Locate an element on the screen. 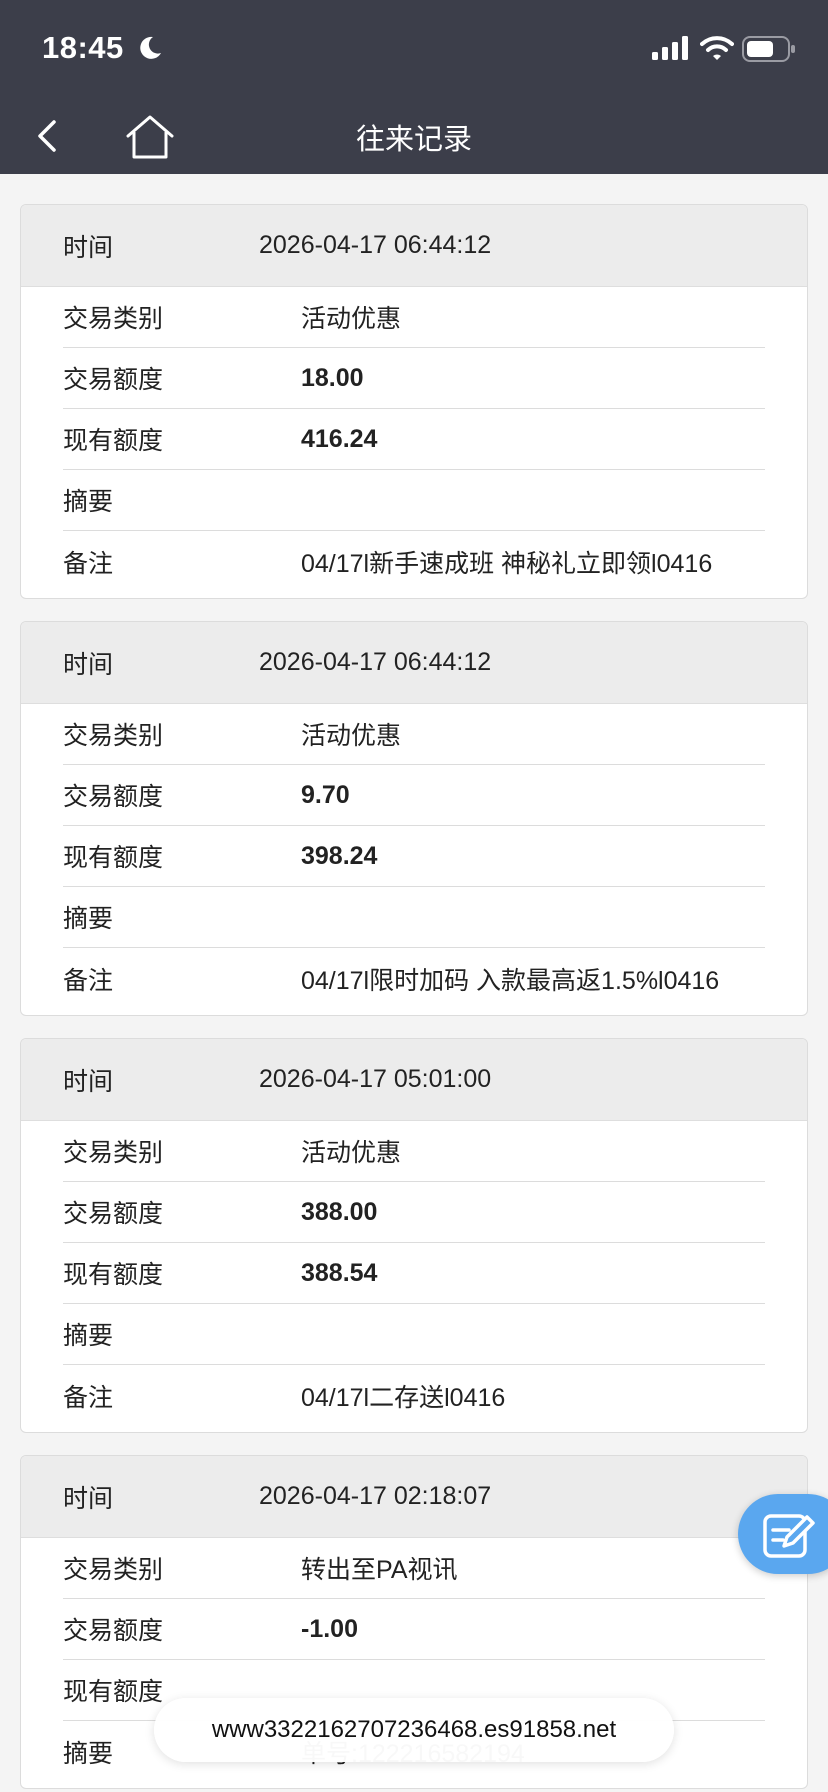  nav-bar: 往来记录 is located at coordinates (414, 137).